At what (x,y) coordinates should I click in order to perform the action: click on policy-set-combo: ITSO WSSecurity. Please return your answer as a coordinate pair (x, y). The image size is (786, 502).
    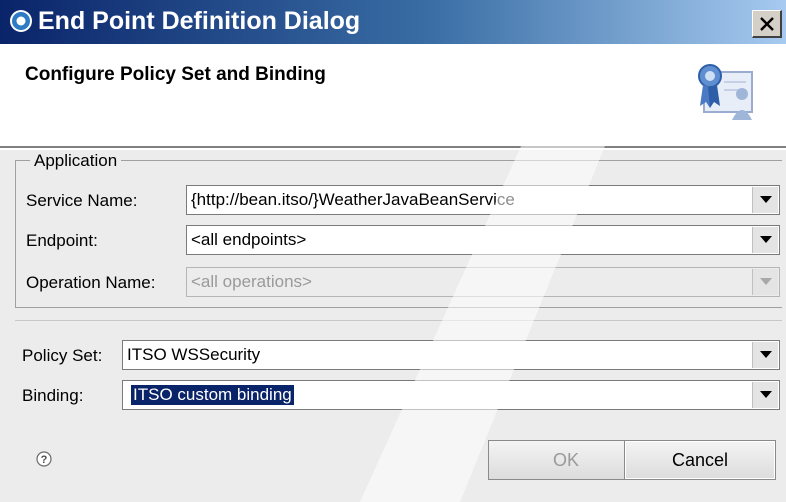
    Looking at the image, I should click on (451, 355).